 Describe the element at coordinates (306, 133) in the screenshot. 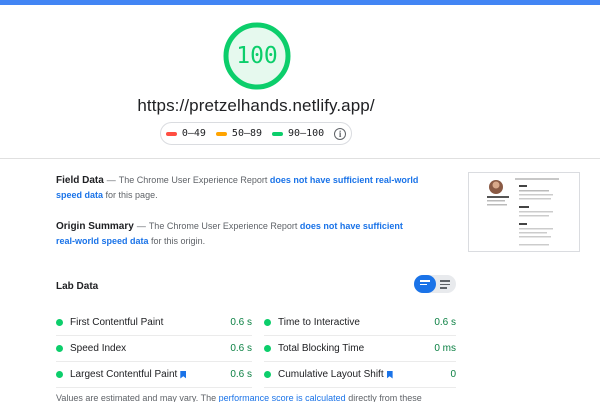

I see `legend-label-pass: 90–100` at that location.